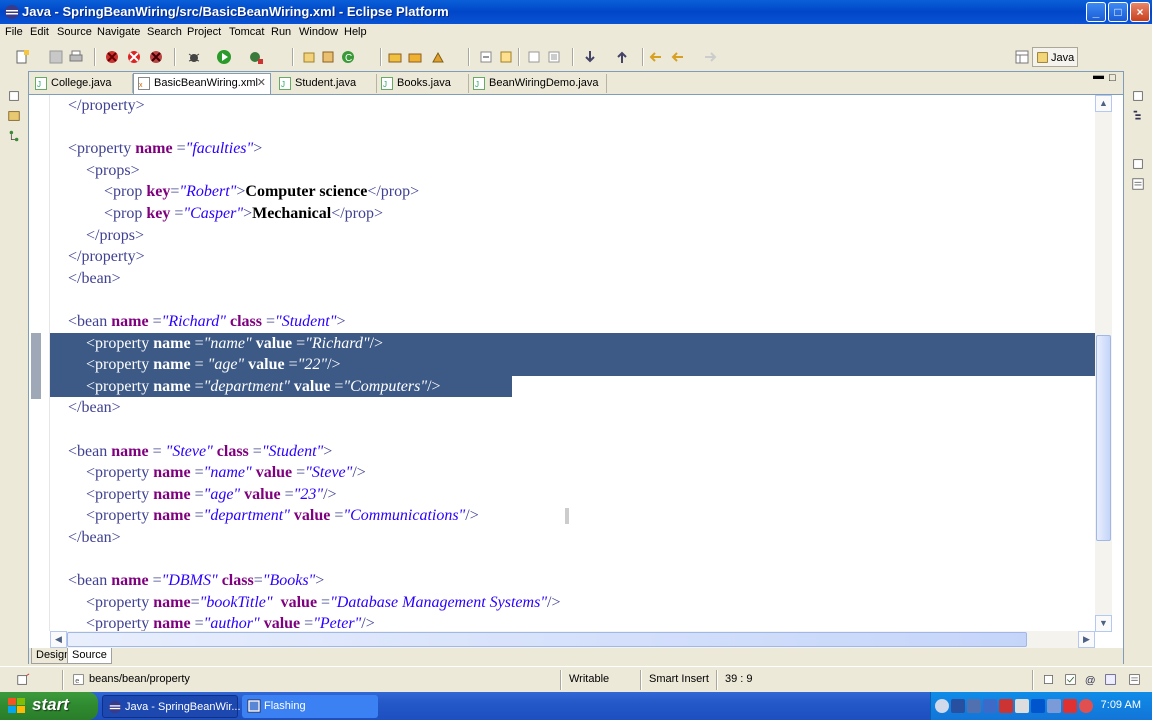  Describe the element at coordinates (990, 706) in the screenshot. I see `tray-monitor-icon` at that location.